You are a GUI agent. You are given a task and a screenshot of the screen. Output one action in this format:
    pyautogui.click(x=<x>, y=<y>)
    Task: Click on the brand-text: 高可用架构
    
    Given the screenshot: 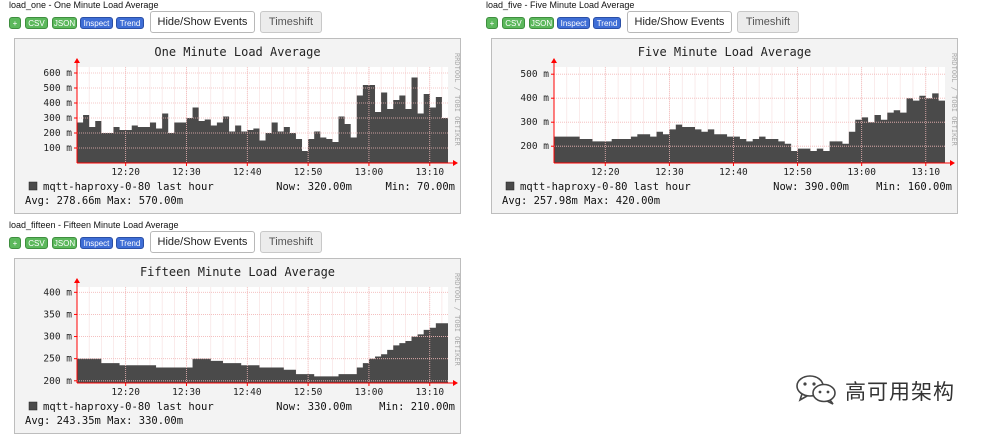 What is the action you would take?
    pyautogui.click(x=900, y=392)
    